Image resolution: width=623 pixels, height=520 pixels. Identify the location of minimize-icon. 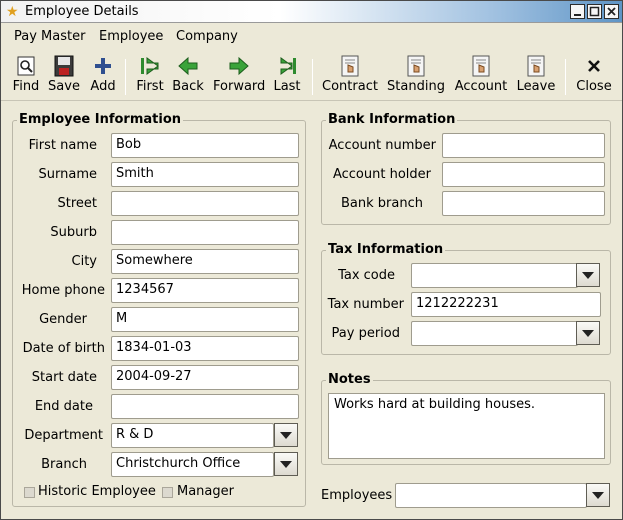
(577, 15).